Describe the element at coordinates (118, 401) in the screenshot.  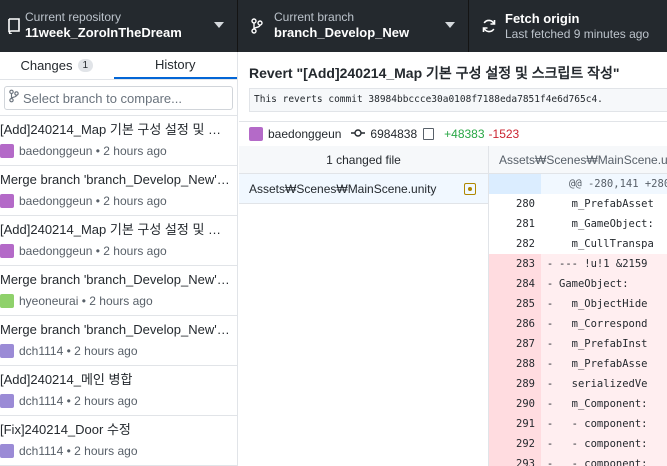
I see `commit-meta: dch1114 • 2 hours ago` at that location.